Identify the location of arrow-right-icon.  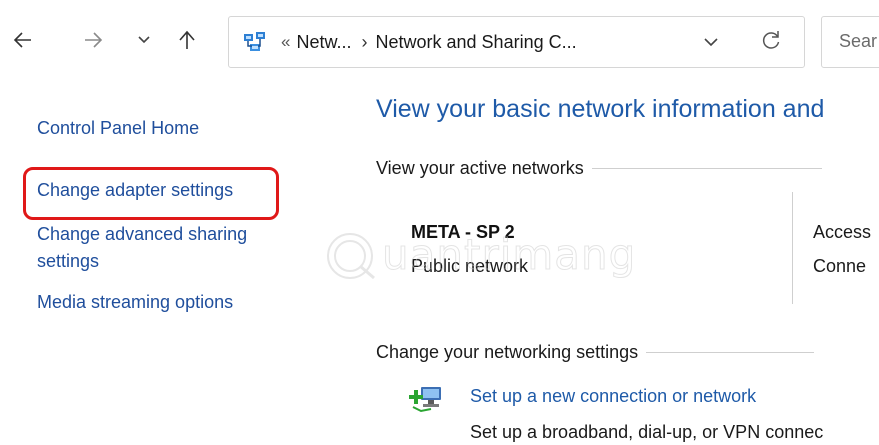
(94, 40).